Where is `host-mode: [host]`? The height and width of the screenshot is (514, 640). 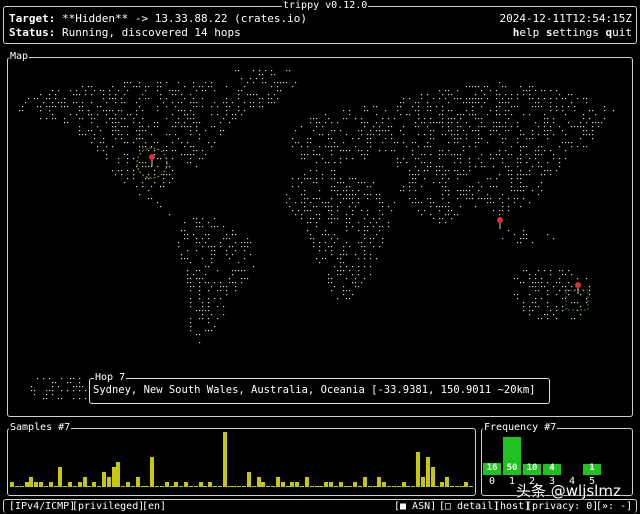 host-mode: [host] is located at coordinates (512, 506).